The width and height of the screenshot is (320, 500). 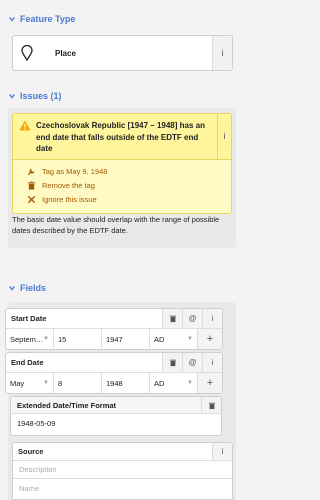 I want to click on start-date-delete-button, so click(x=172, y=318).